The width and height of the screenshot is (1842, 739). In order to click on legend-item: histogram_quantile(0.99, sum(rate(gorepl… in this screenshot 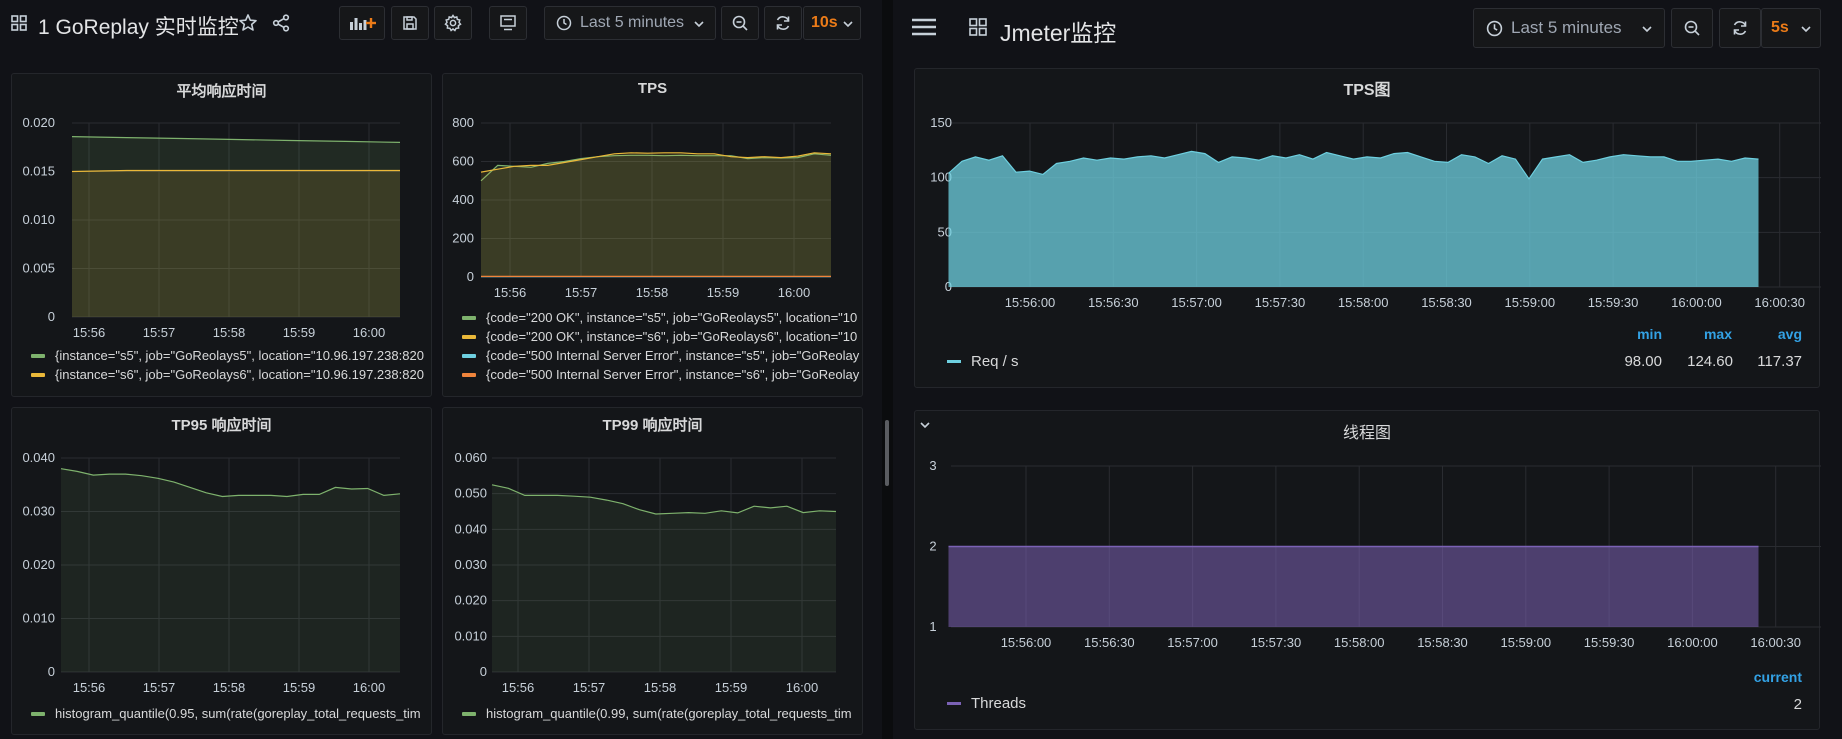, I will do `click(661, 713)`.